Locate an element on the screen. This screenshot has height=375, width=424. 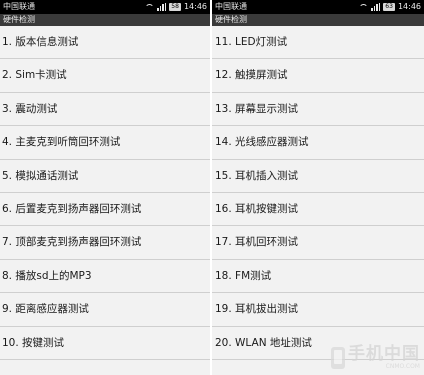
list-item-headset-key-test: 16. 耳机按键测试 is located at coordinates (318, 210).